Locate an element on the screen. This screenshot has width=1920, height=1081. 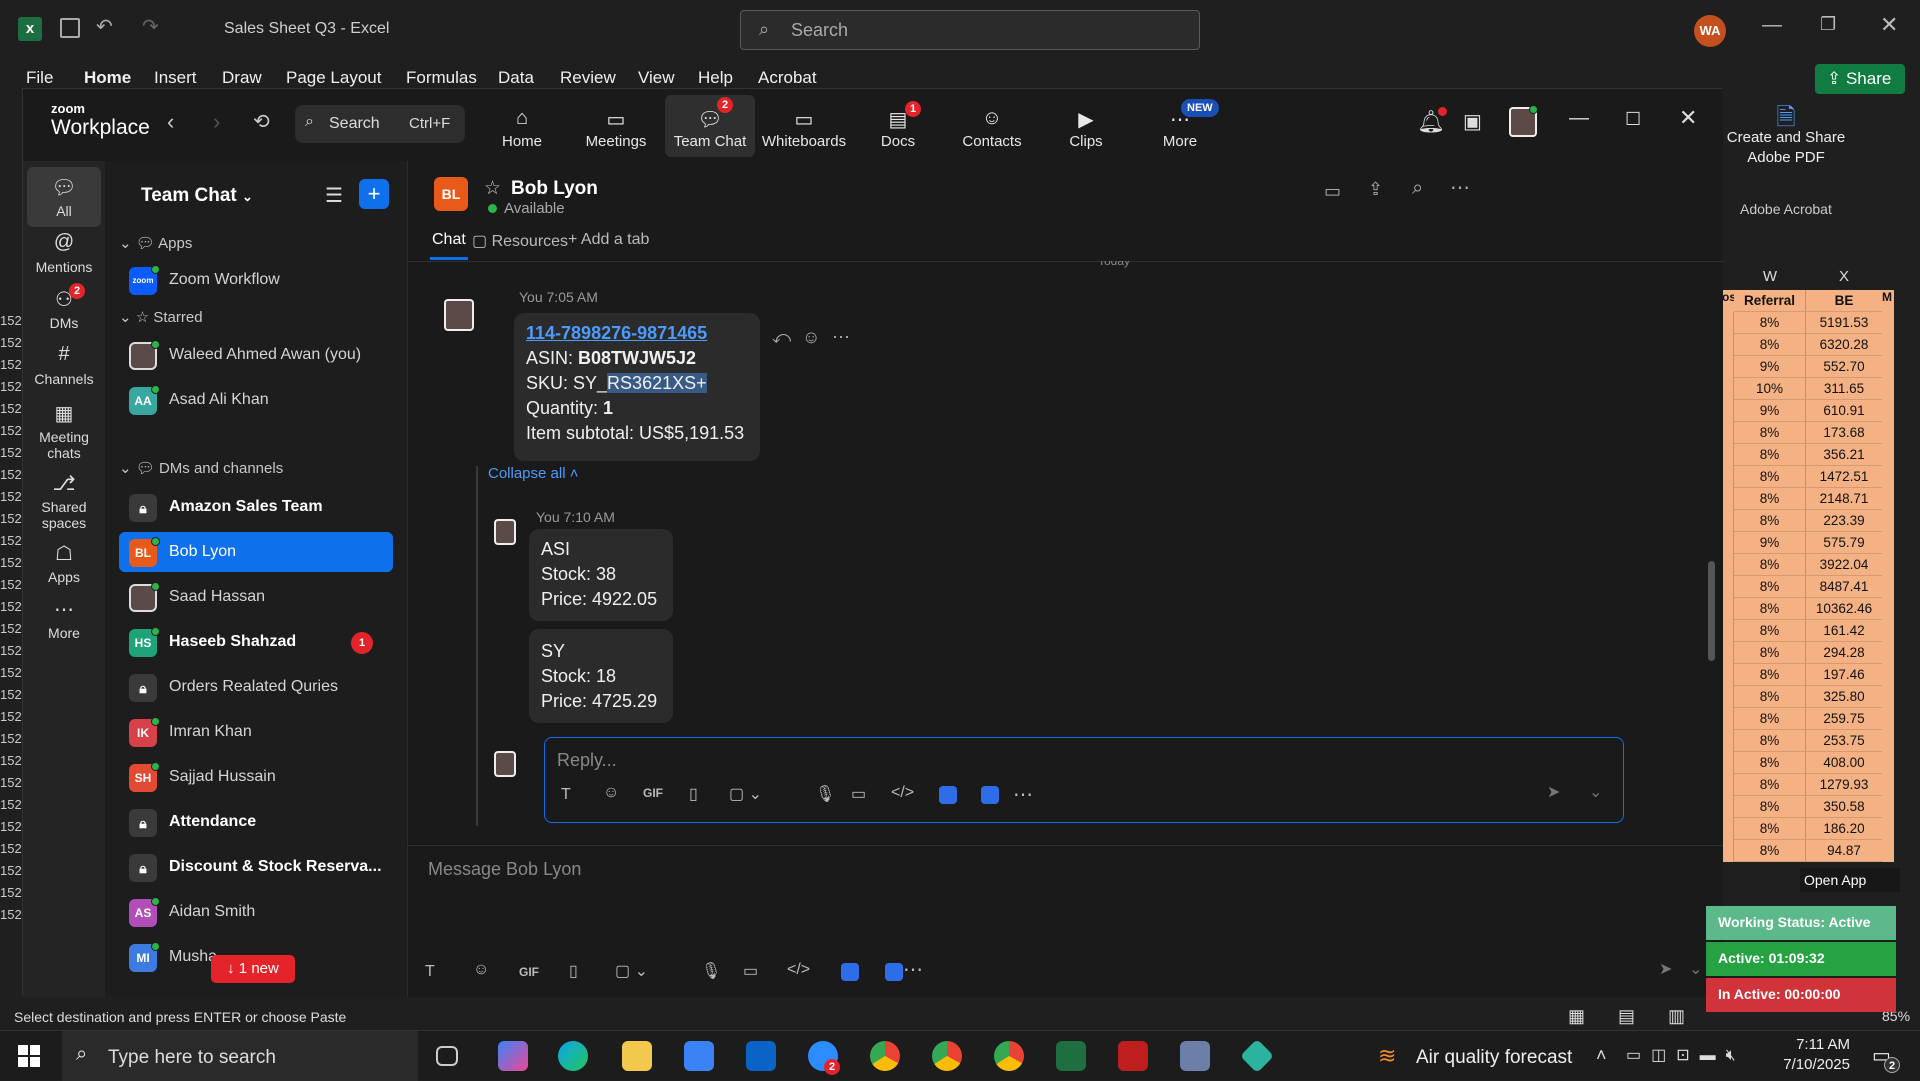
clock: 7:11 AM 7/10/2025 is located at coordinates (1814, 1055).